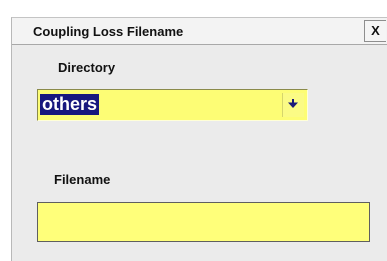 This screenshot has height=261, width=387. I want to click on chevron-down-icon, so click(293, 103).